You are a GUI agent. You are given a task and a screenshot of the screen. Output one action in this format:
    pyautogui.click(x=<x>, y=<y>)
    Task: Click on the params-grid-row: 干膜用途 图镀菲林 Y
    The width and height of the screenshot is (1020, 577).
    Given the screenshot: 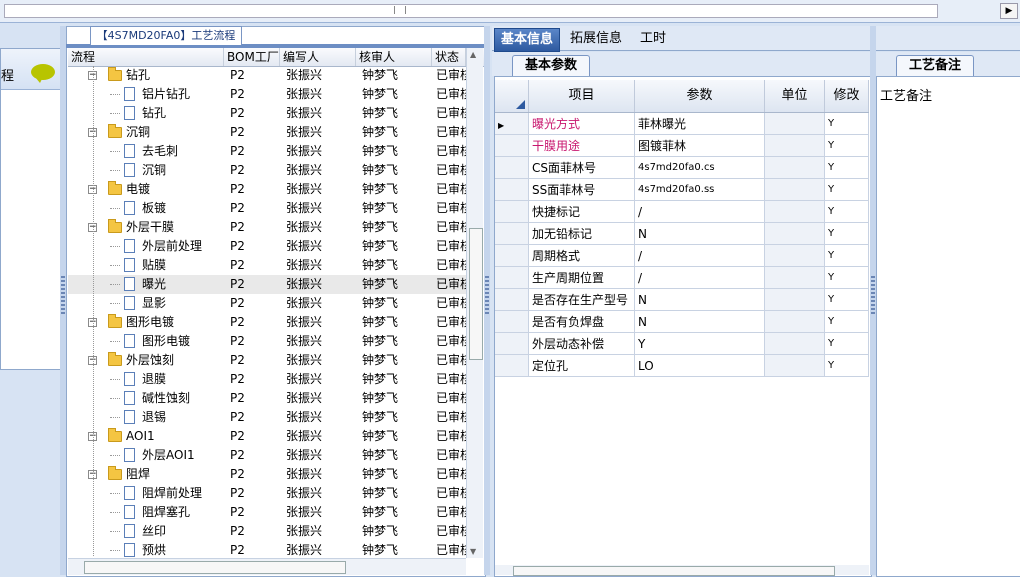 What is the action you would take?
    pyautogui.click(x=682, y=146)
    